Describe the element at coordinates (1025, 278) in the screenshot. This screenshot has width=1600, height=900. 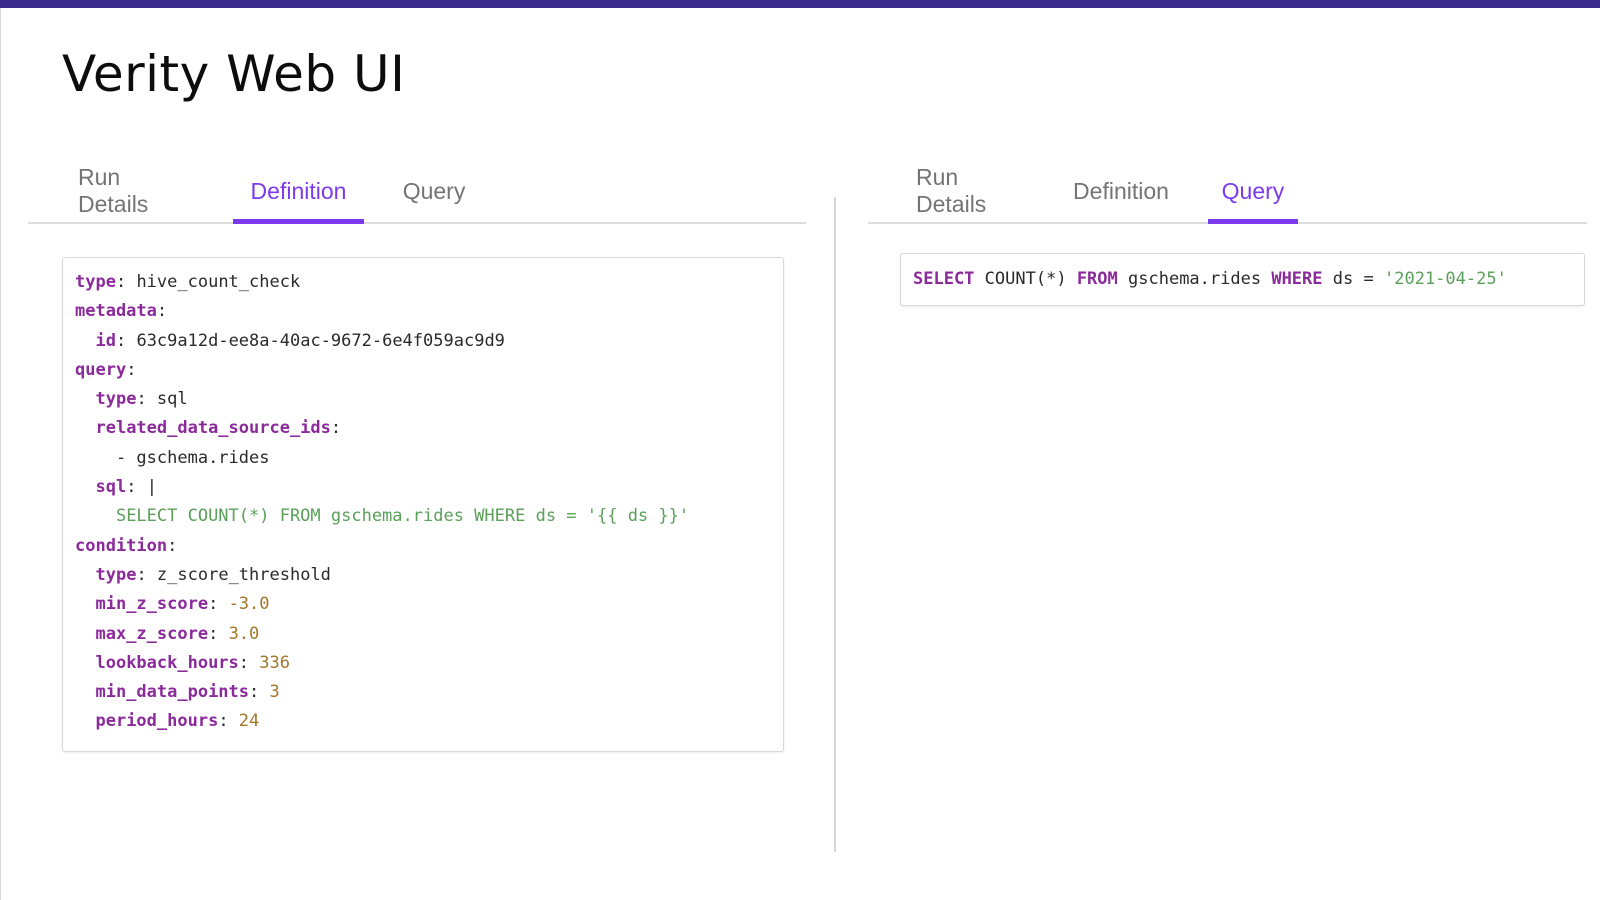
I see `sql-expression: COUNT(*)` at that location.